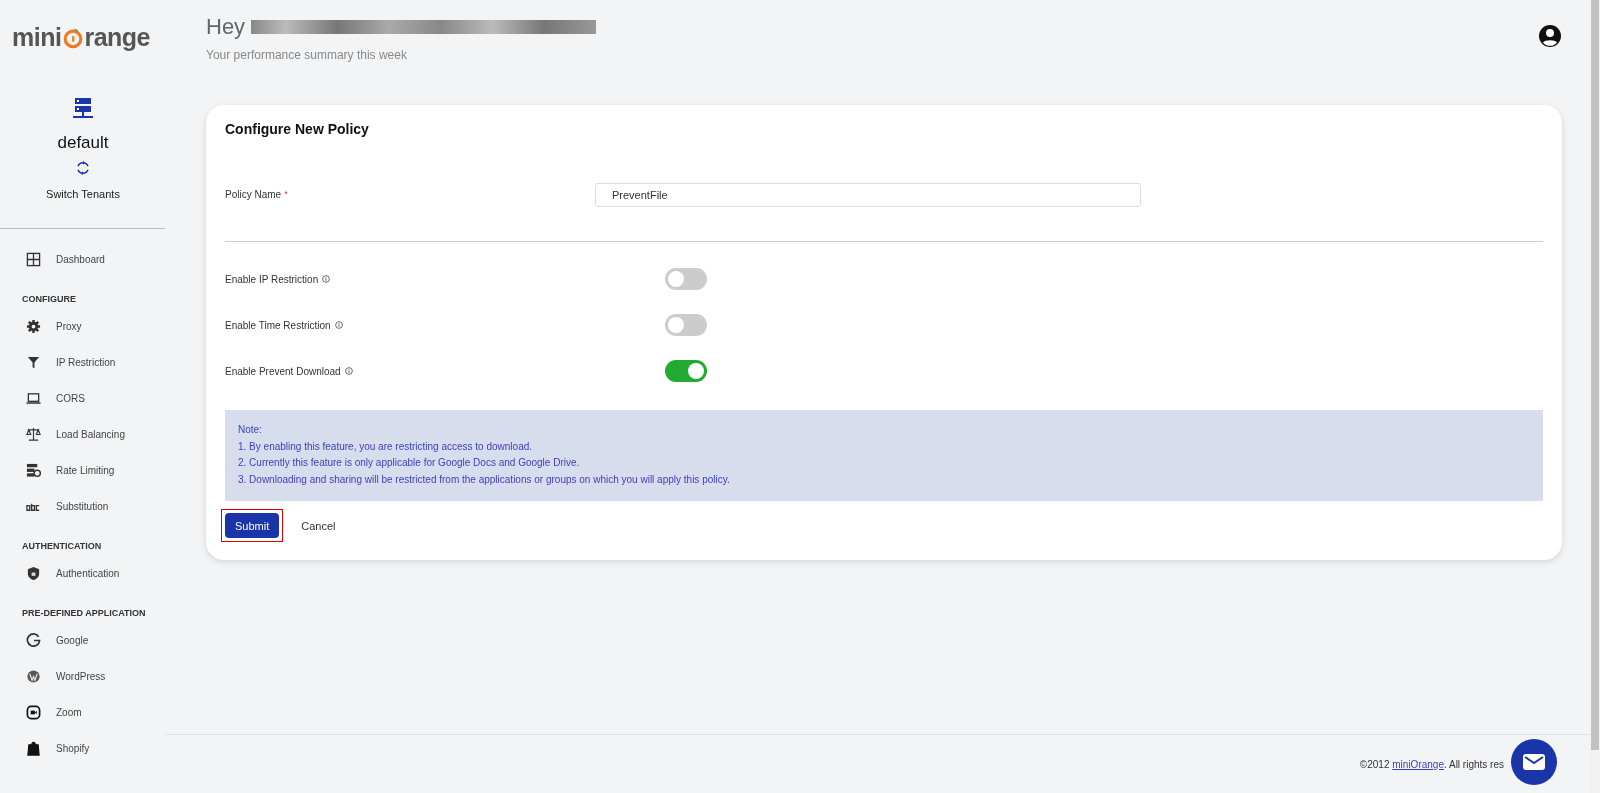 The image size is (1600, 793). I want to click on card-title: Configure New Policy, so click(297, 129).